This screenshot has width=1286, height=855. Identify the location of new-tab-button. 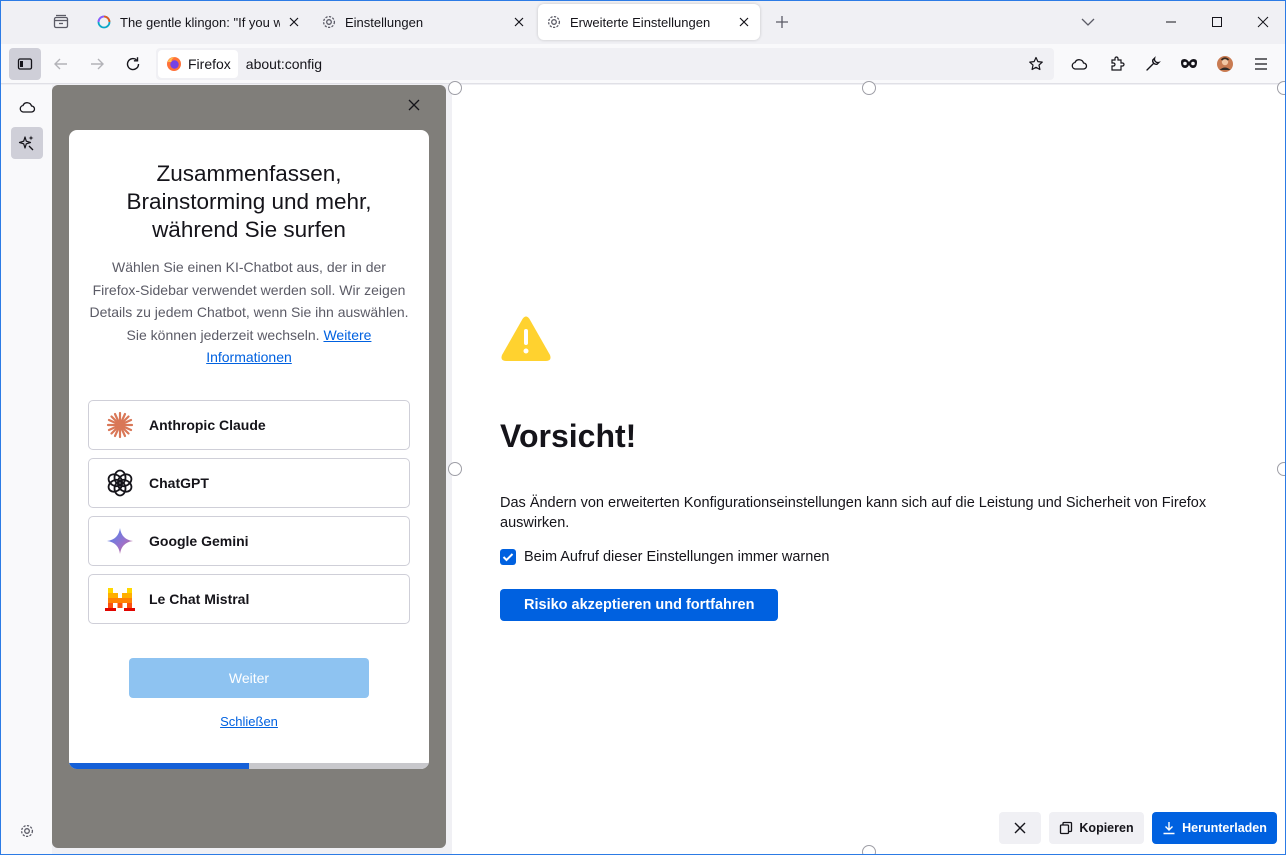
(782, 22).